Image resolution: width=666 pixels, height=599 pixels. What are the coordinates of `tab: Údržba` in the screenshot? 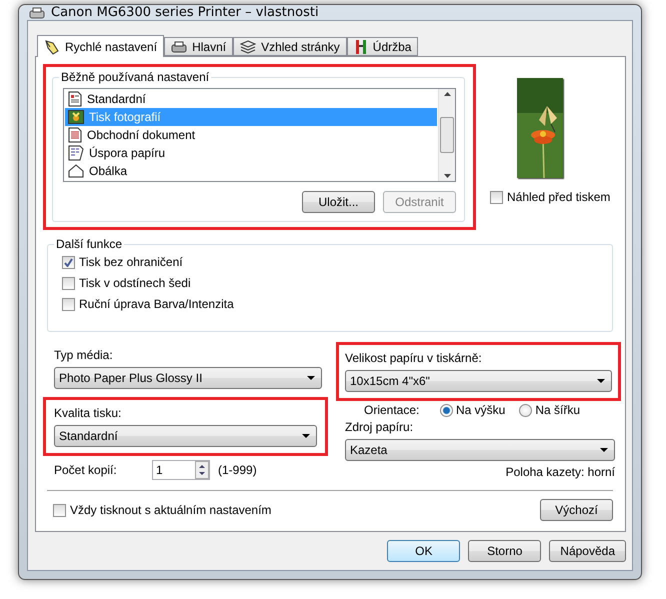 It's located at (382, 46).